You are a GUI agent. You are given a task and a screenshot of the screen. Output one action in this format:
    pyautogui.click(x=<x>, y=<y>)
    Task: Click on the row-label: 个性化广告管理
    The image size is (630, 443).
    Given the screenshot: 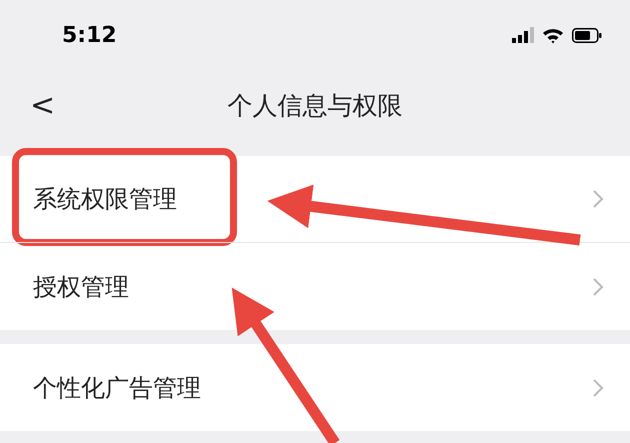 What is the action you would take?
    pyautogui.click(x=117, y=388)
    